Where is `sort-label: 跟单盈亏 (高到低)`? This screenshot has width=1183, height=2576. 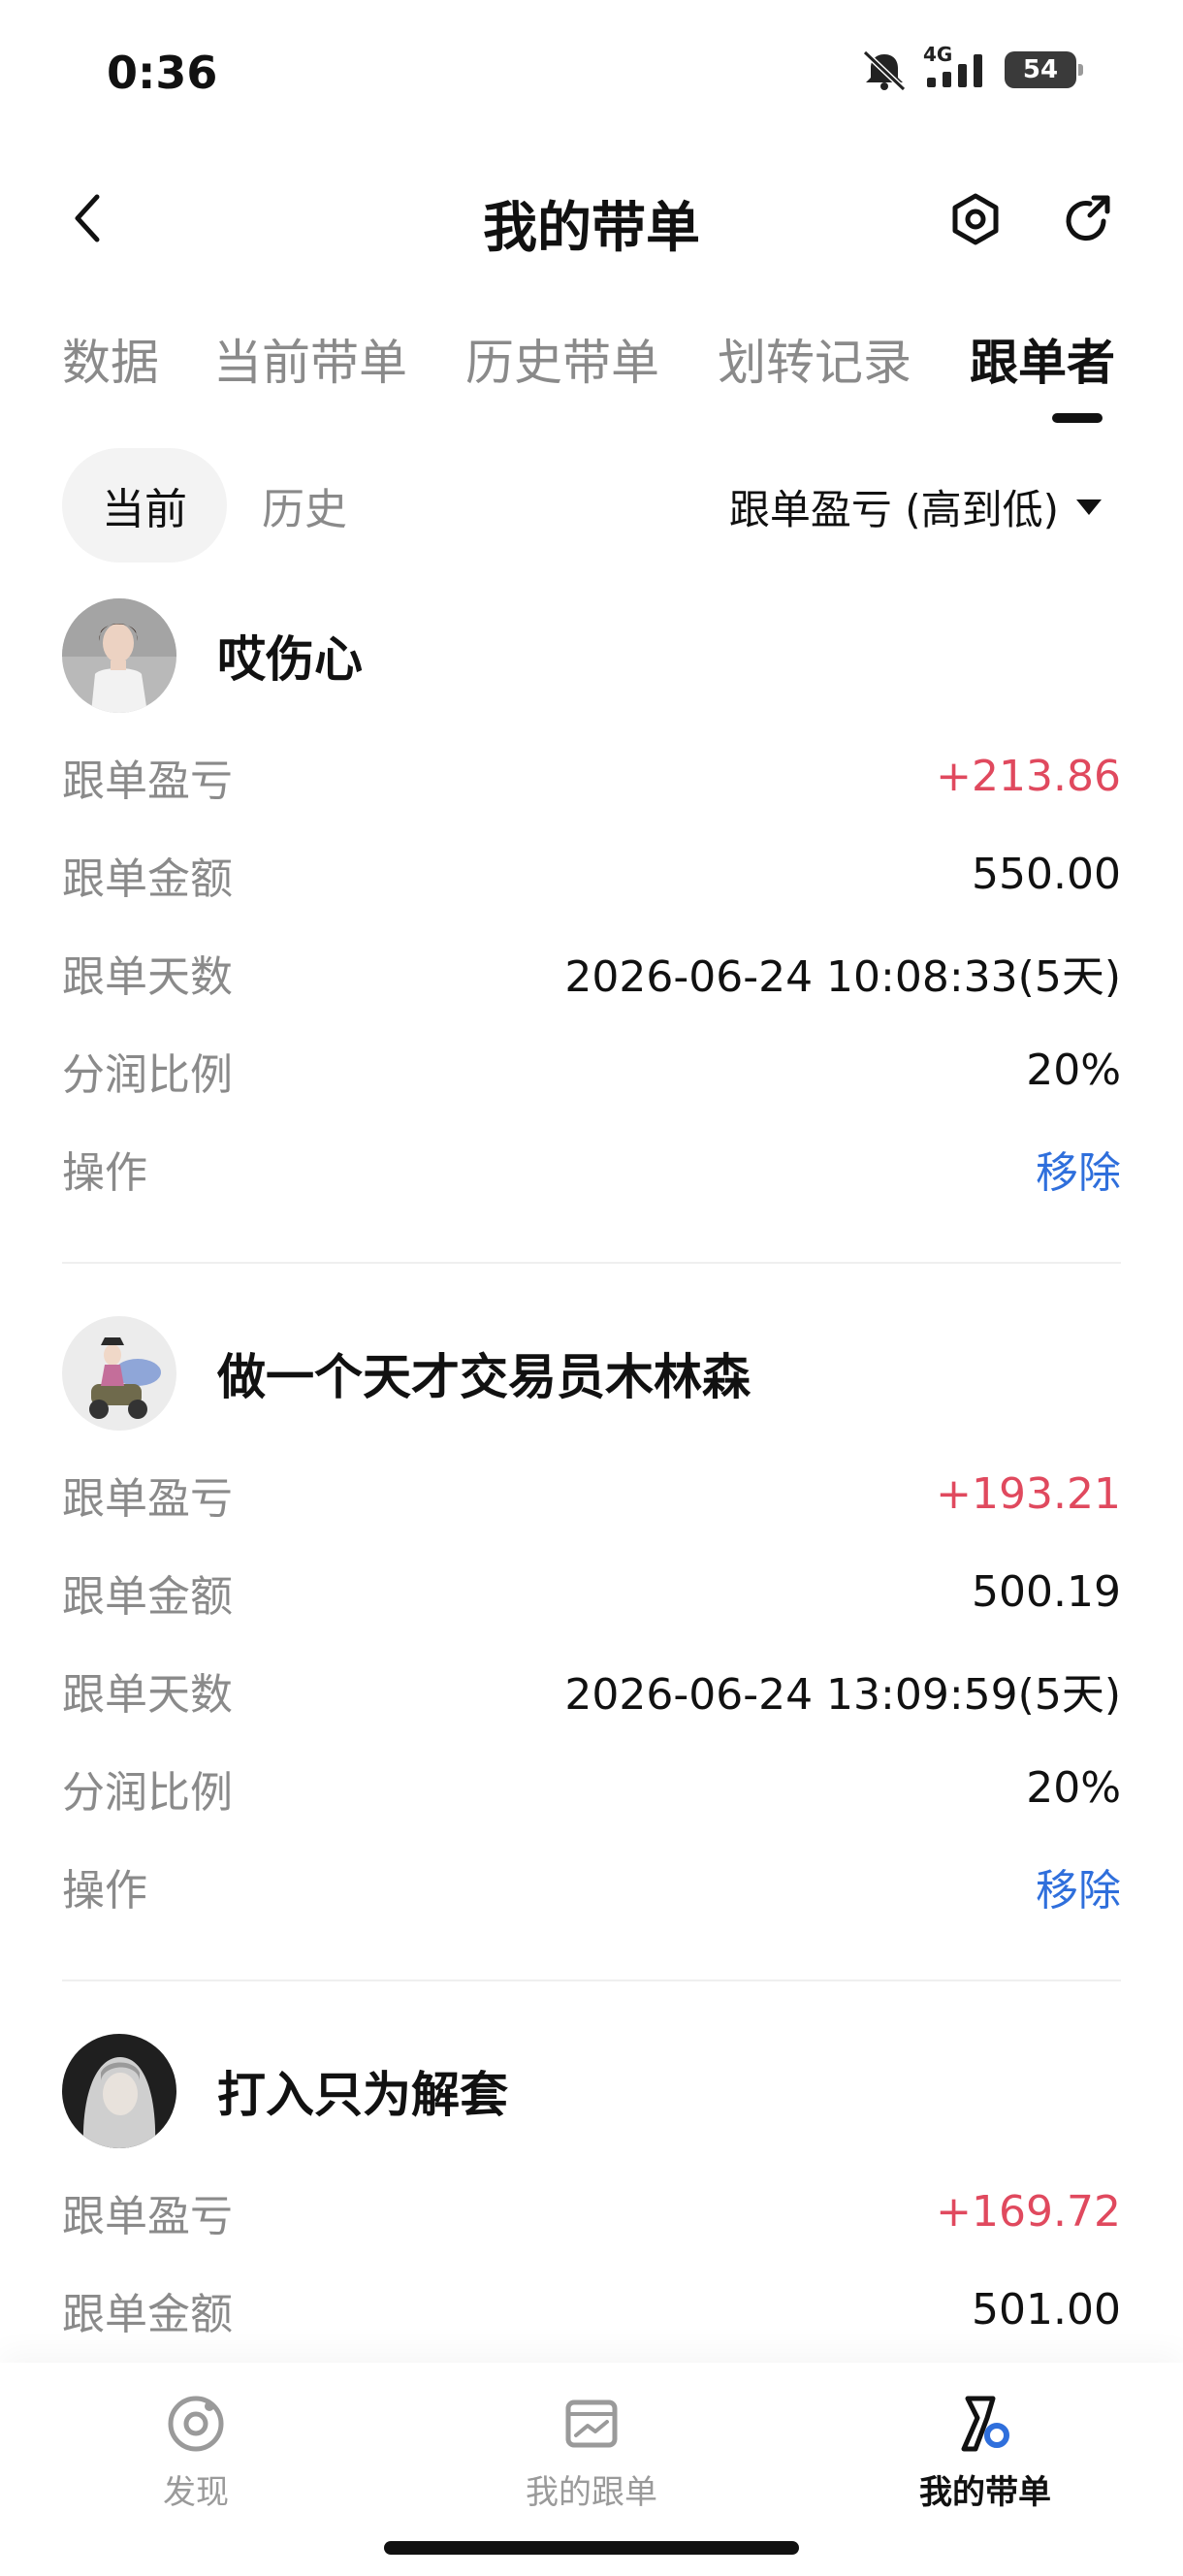
sort-label: 跟单盈亏 (高到低) is located at coordinates (893, 509).